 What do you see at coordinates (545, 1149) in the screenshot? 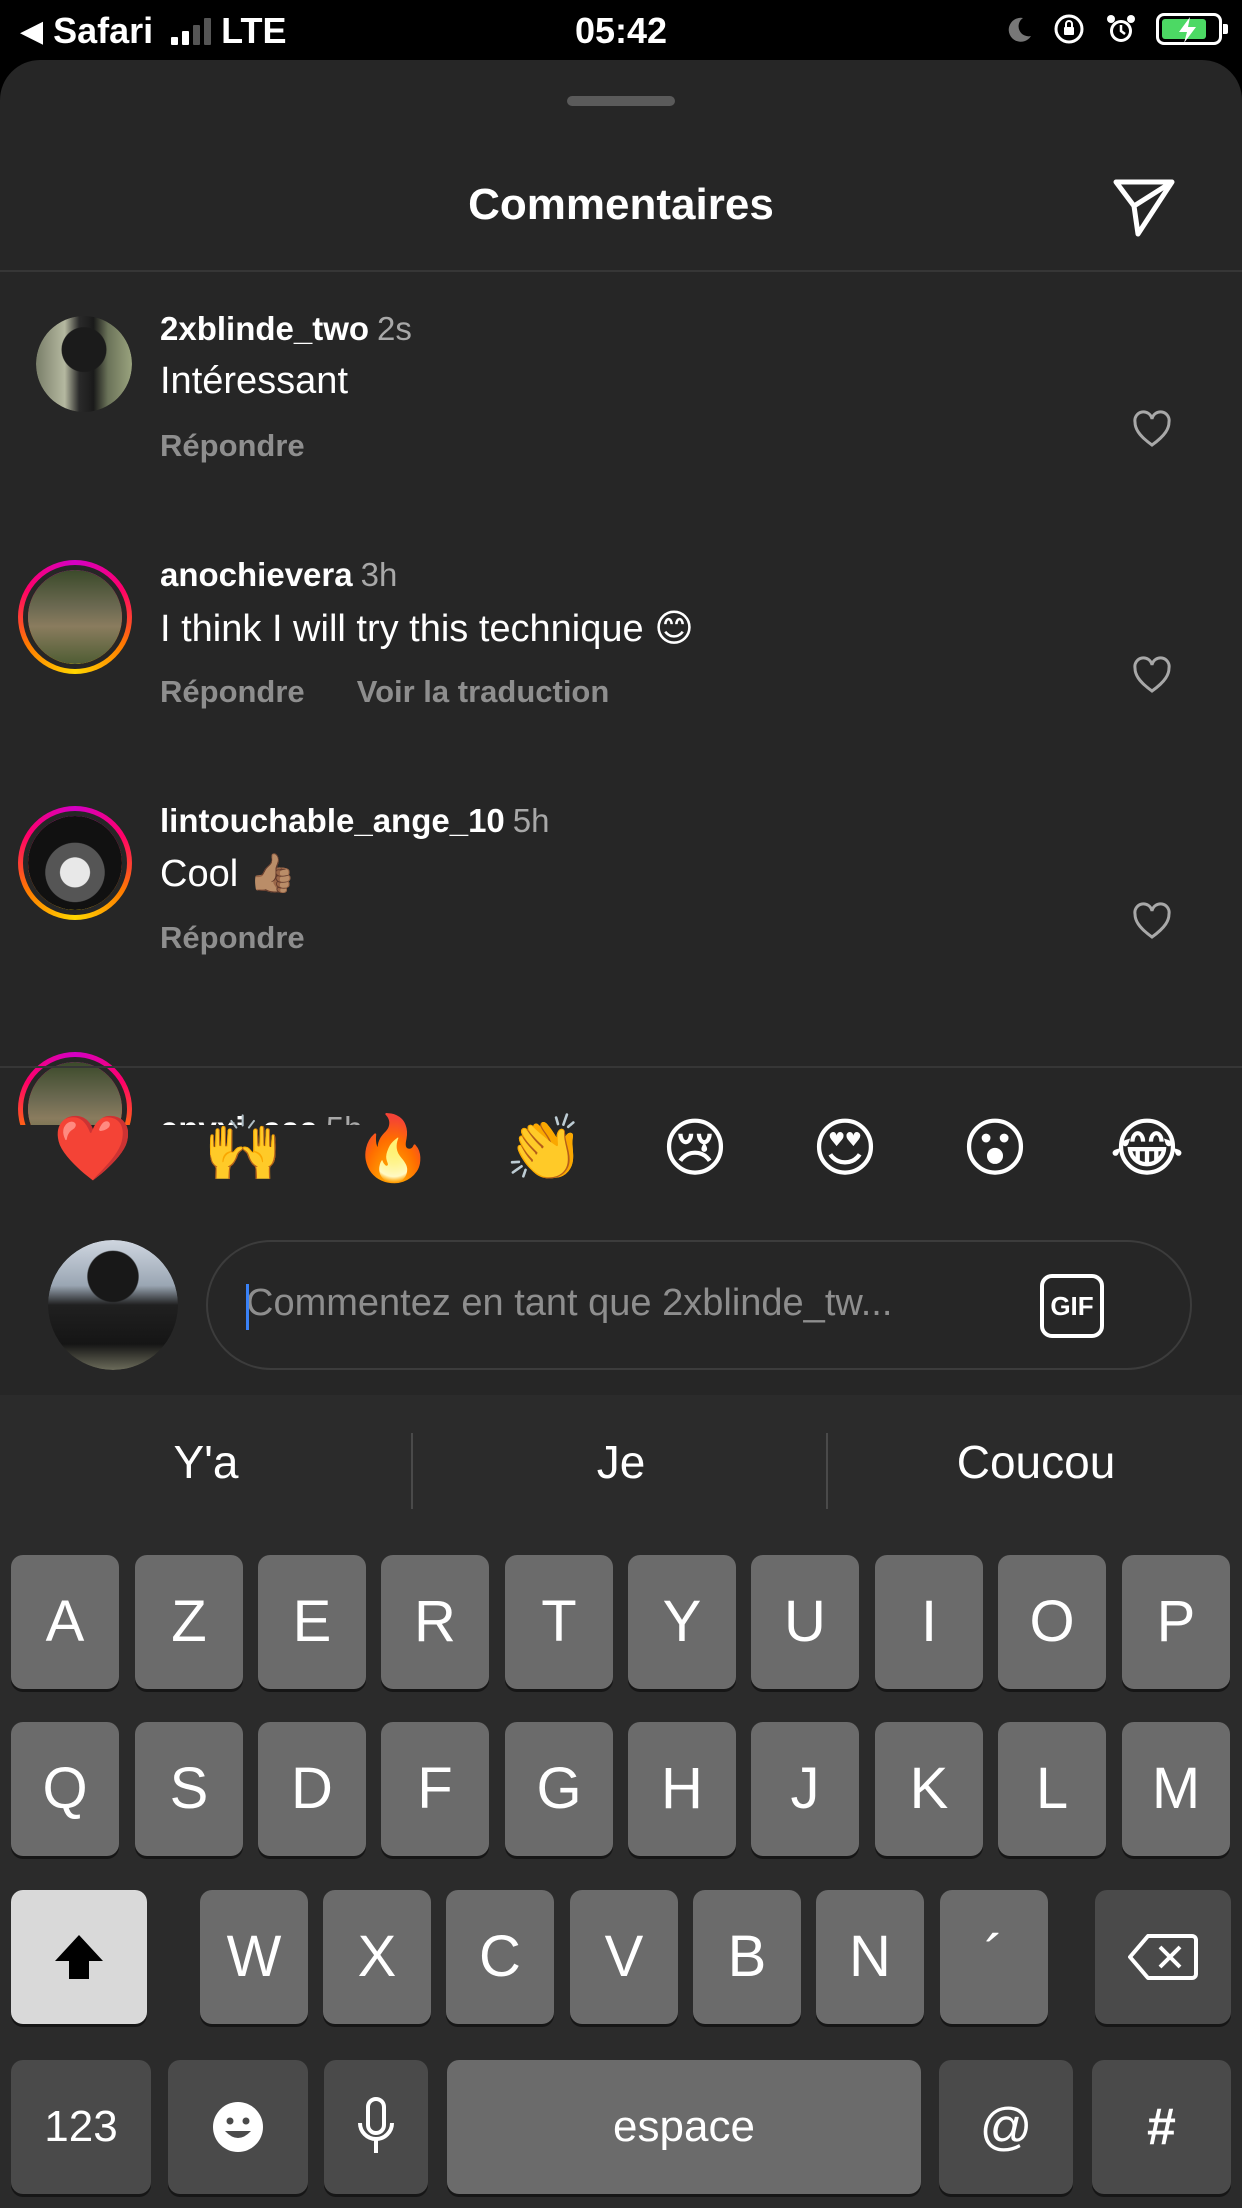
I see `emoji-clapping-hands: 👏` at bounding box center [545, 1149].